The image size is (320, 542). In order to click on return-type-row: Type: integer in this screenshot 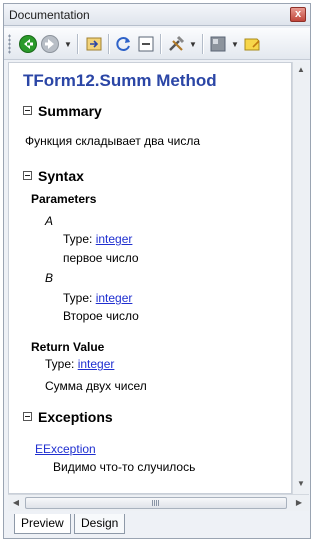, I will do `click(79, 364)`.